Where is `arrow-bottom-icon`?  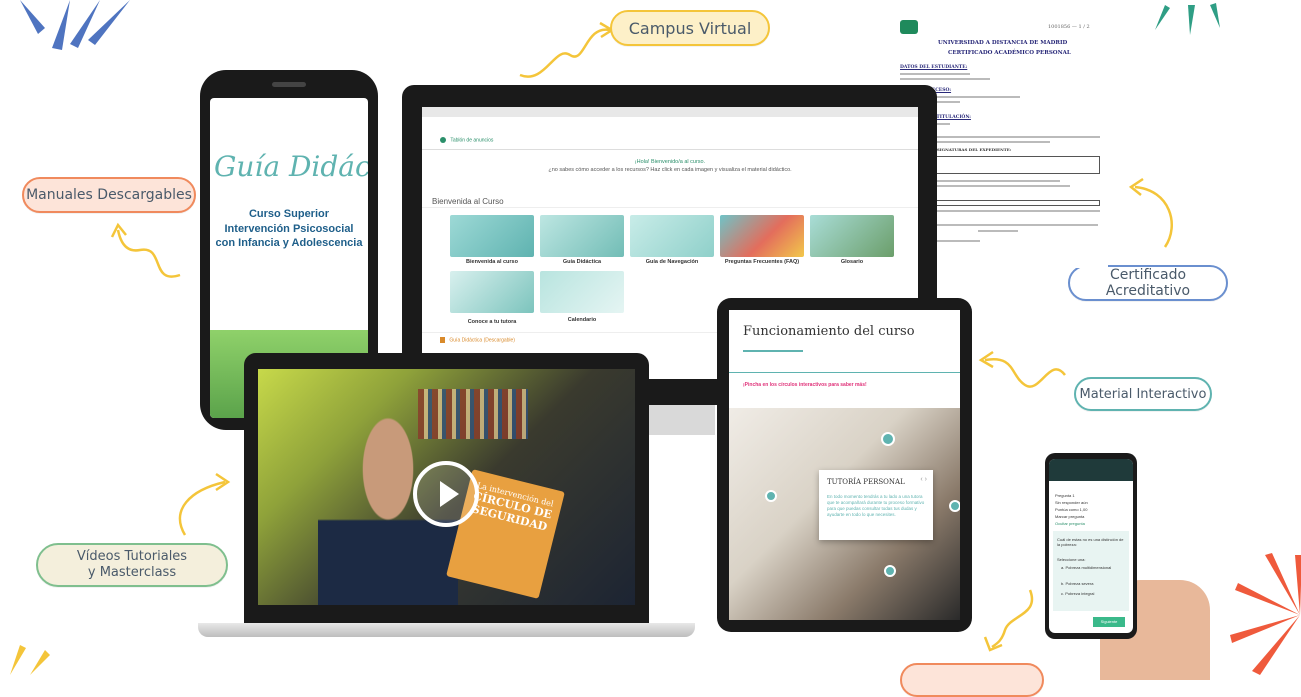 arrow-bottom-icon is located at coordinates (1008, 620).